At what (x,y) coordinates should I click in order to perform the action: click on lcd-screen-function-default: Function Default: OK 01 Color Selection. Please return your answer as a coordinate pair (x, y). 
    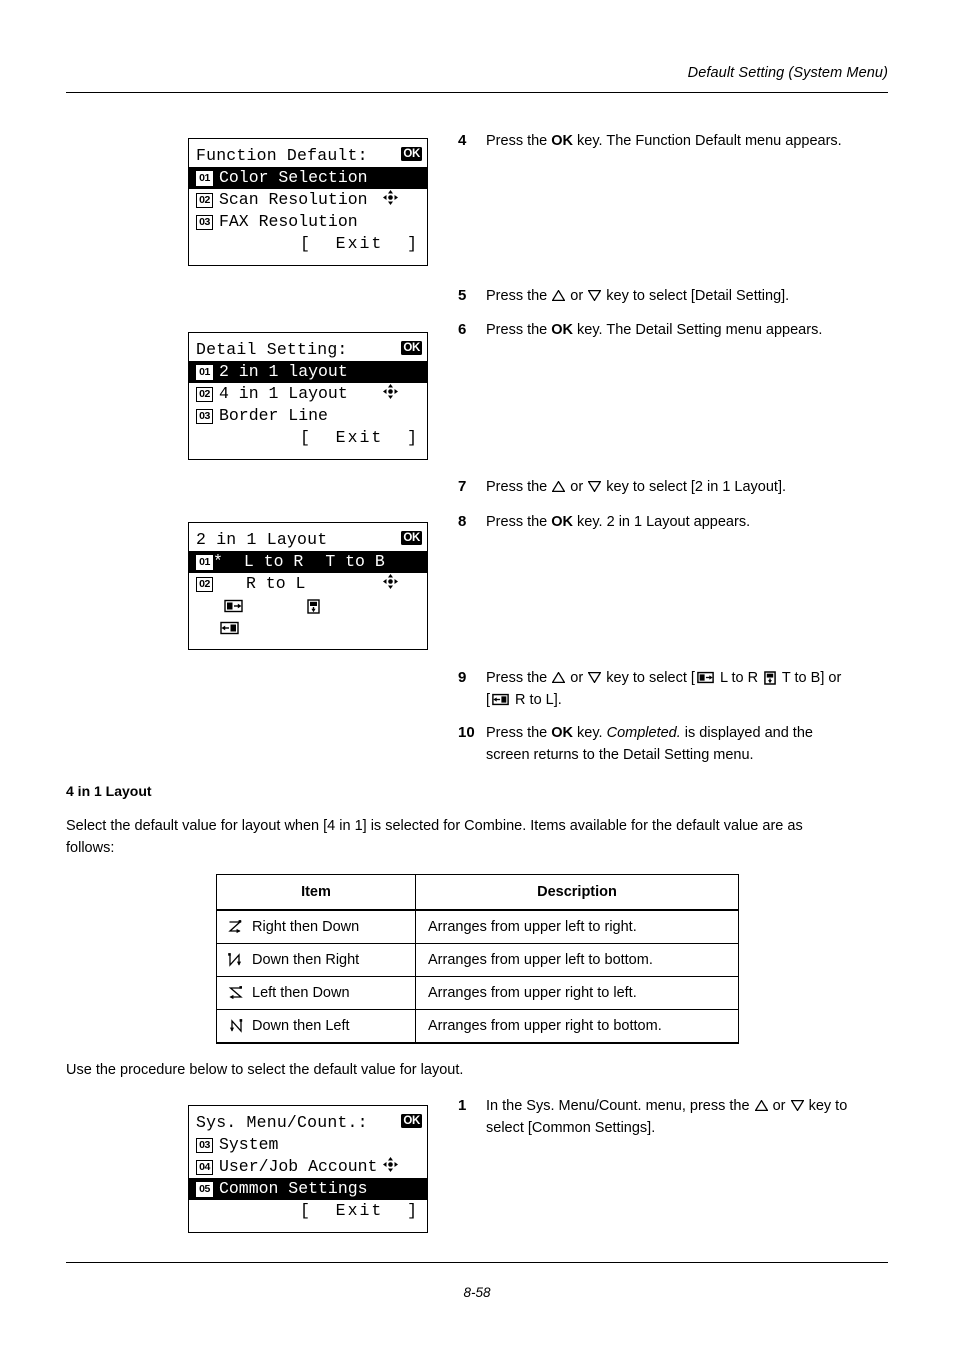
    Looking at the image, I should click on (308, 202).